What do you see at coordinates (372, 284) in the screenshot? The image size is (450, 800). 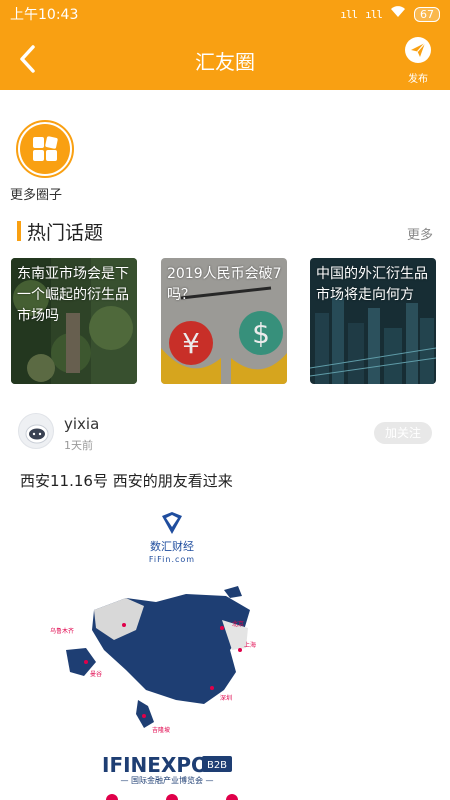 I see `topic-title: 中国的外汇衍生品市场将走向何方` at bounding box center [372, 284].